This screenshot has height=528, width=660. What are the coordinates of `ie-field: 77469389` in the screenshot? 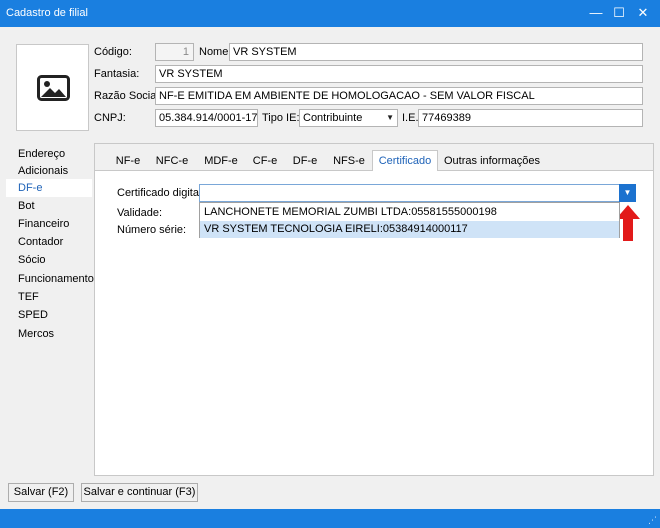 It's located at (530, 118).